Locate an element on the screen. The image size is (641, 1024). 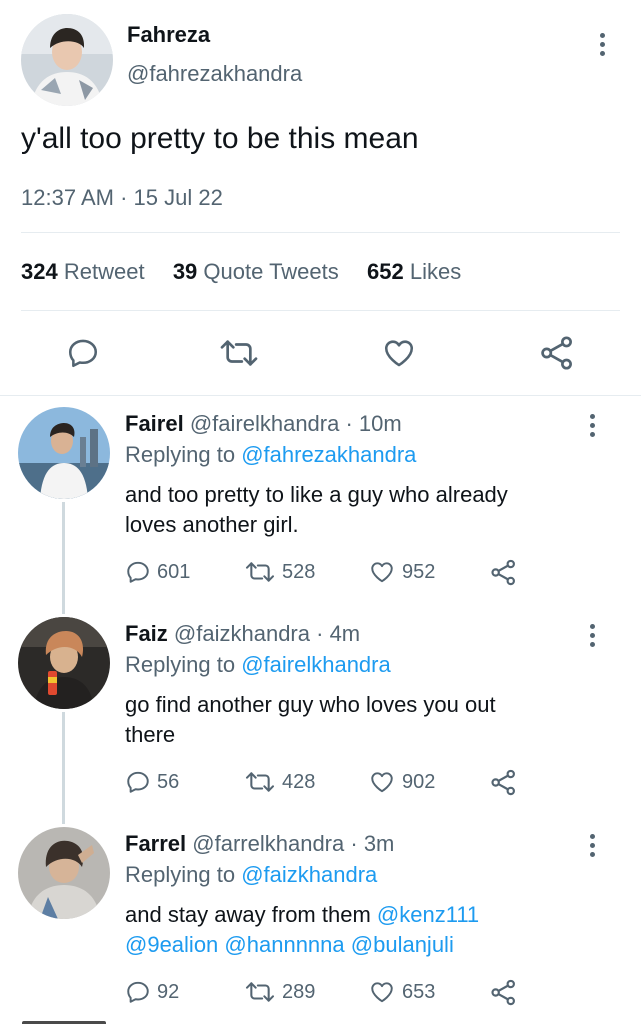
reply-button: 92 is located at coordinates (152, 992).